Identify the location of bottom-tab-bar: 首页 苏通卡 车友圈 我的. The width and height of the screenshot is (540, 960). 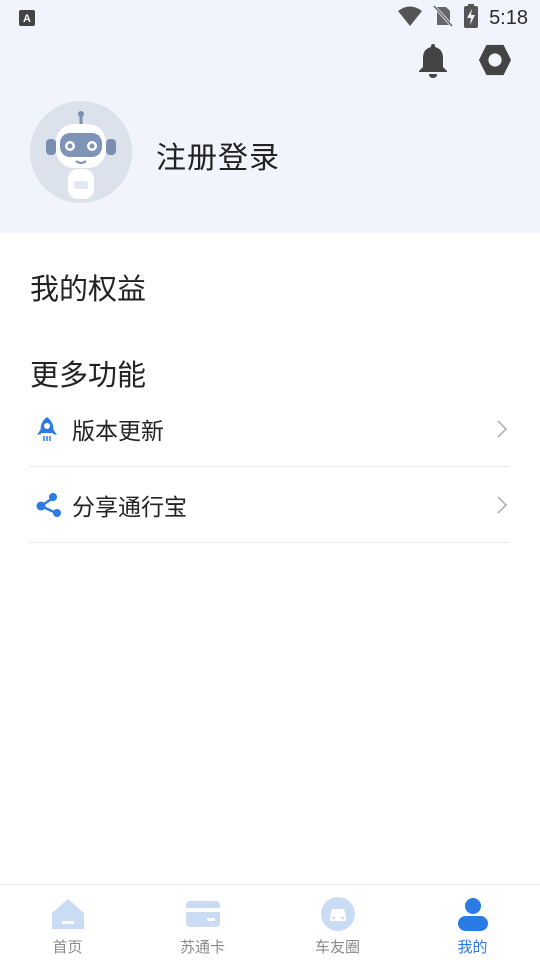
(270, 922).